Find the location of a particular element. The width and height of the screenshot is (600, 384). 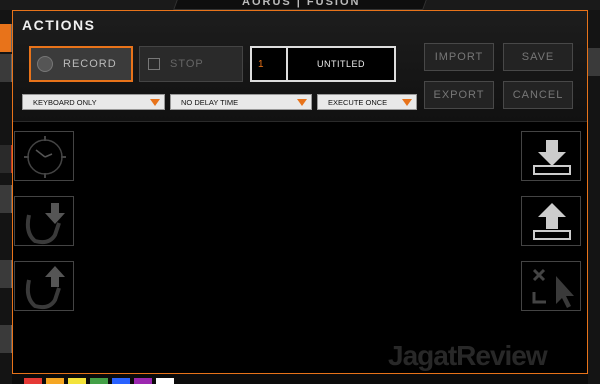

stop-button: STOP is located at coordinates (191, 64).